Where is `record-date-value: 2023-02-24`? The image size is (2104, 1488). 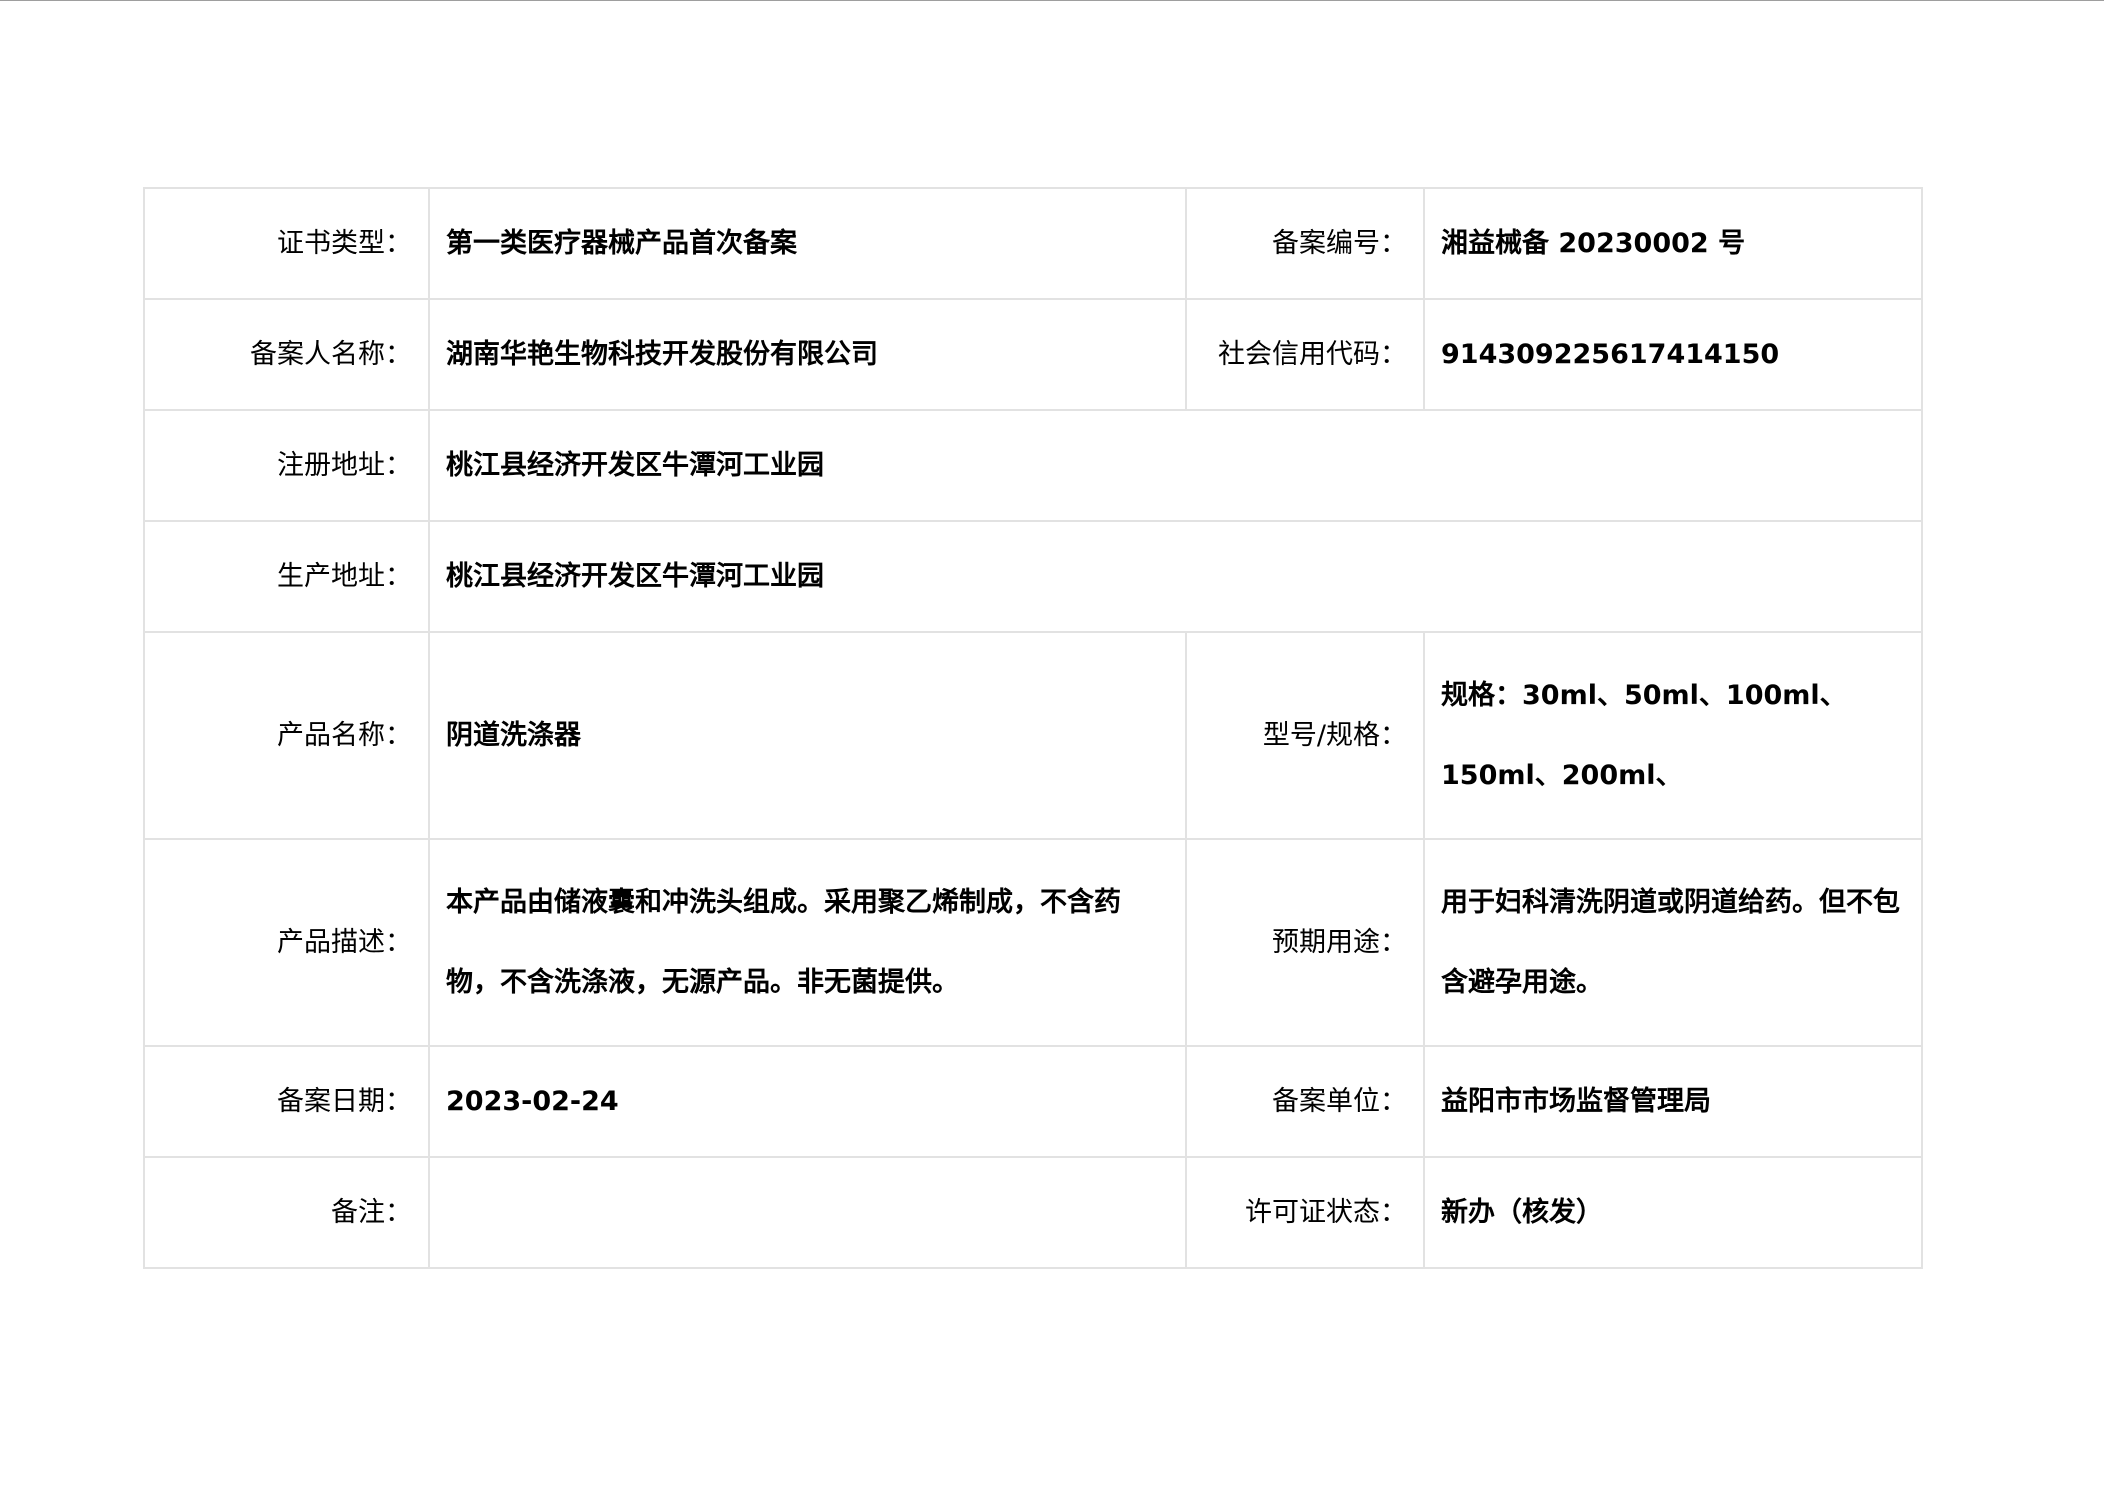
record-date-value: 2023-02-24 is located at coordinates (807, 1101).